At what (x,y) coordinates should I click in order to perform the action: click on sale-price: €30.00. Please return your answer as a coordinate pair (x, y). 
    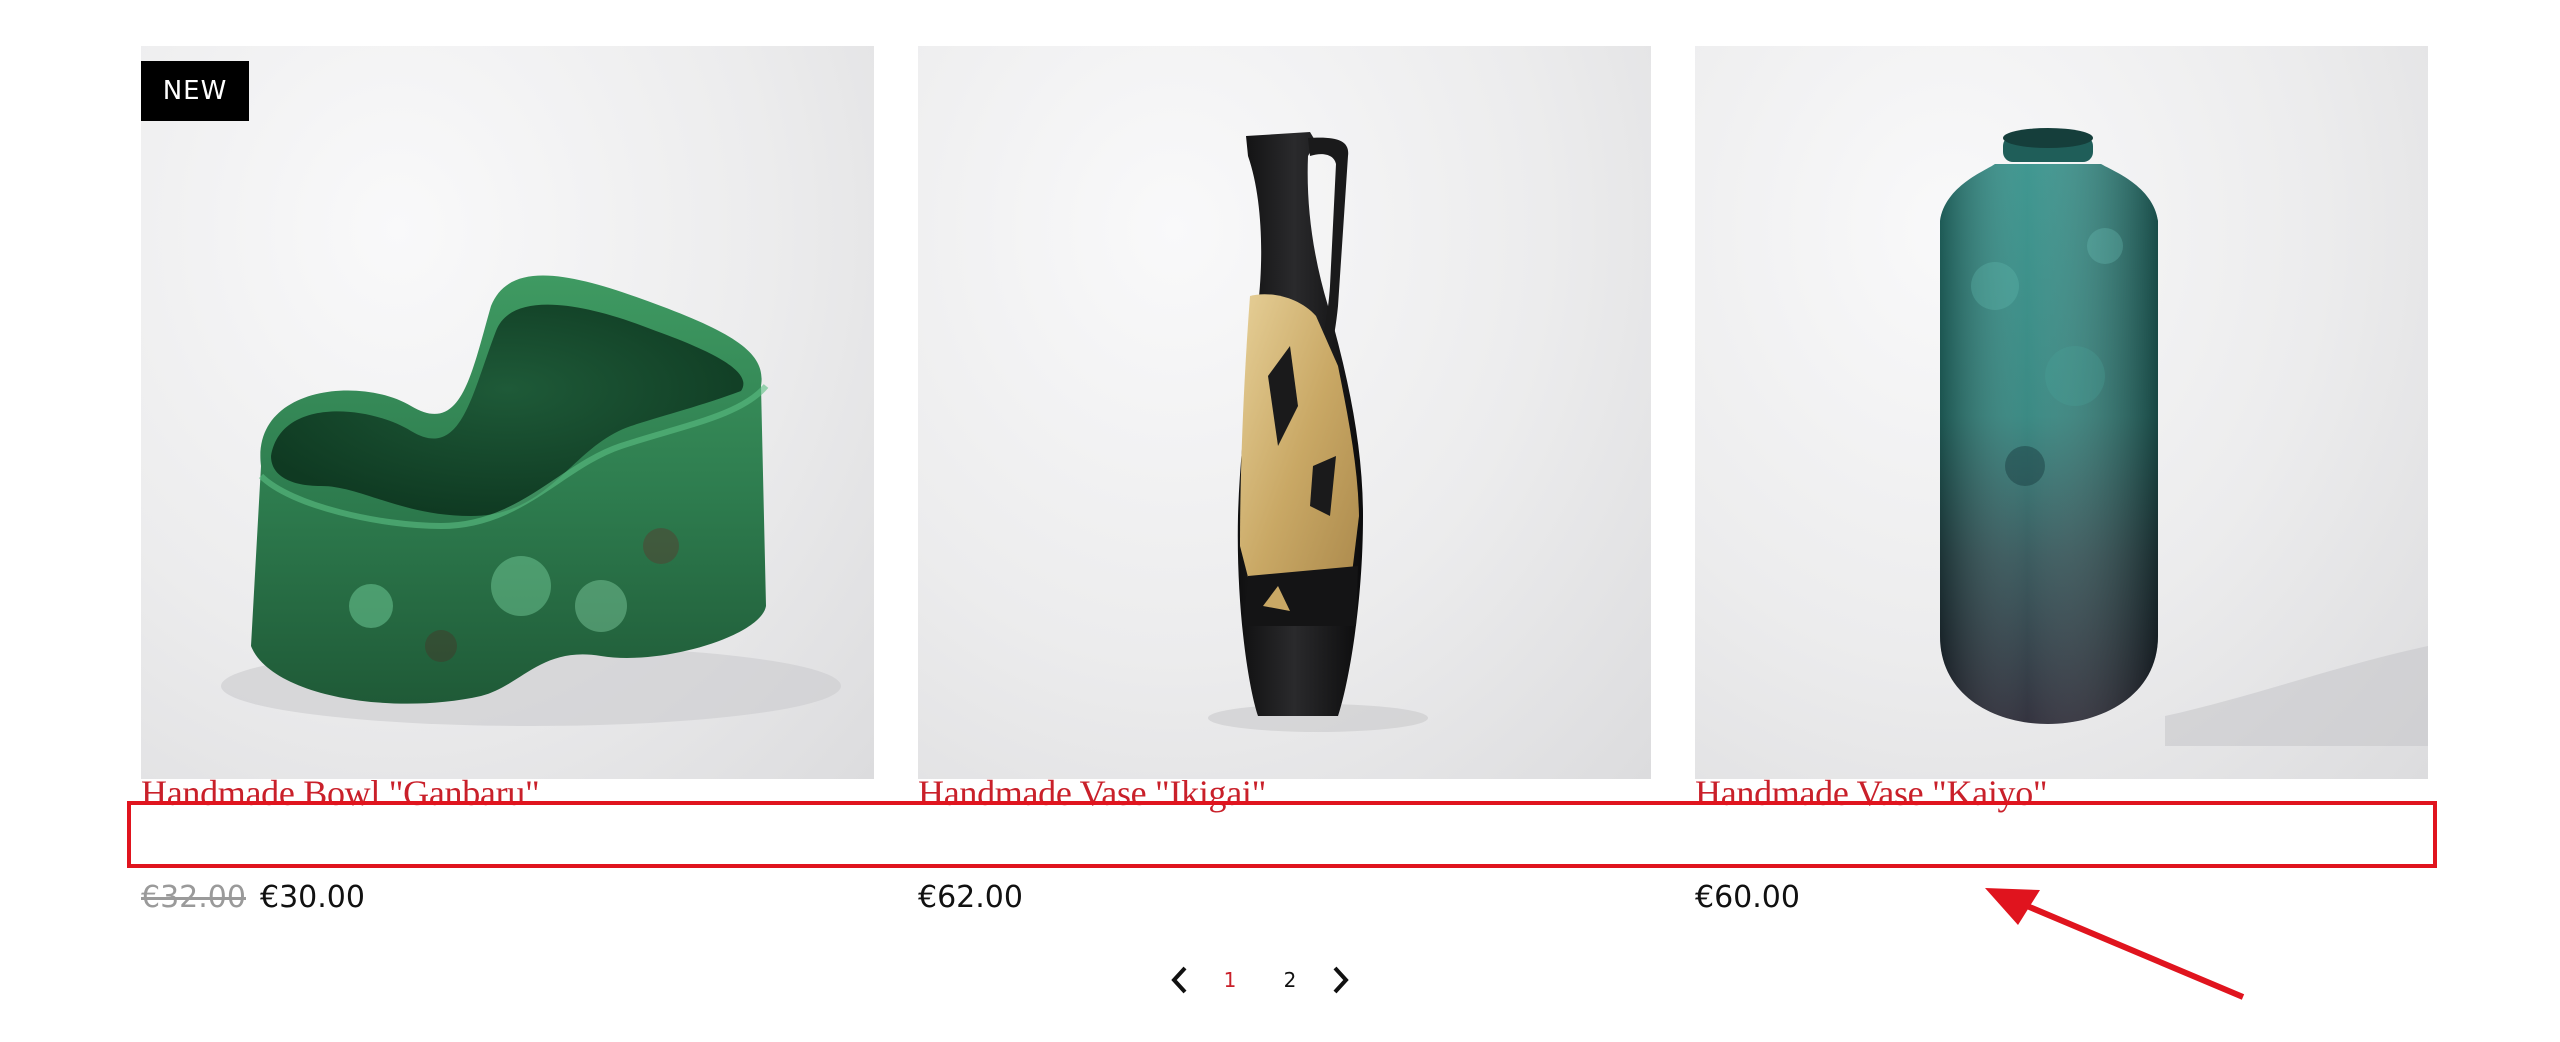
    Looking at the image, I should click on (312, 897).